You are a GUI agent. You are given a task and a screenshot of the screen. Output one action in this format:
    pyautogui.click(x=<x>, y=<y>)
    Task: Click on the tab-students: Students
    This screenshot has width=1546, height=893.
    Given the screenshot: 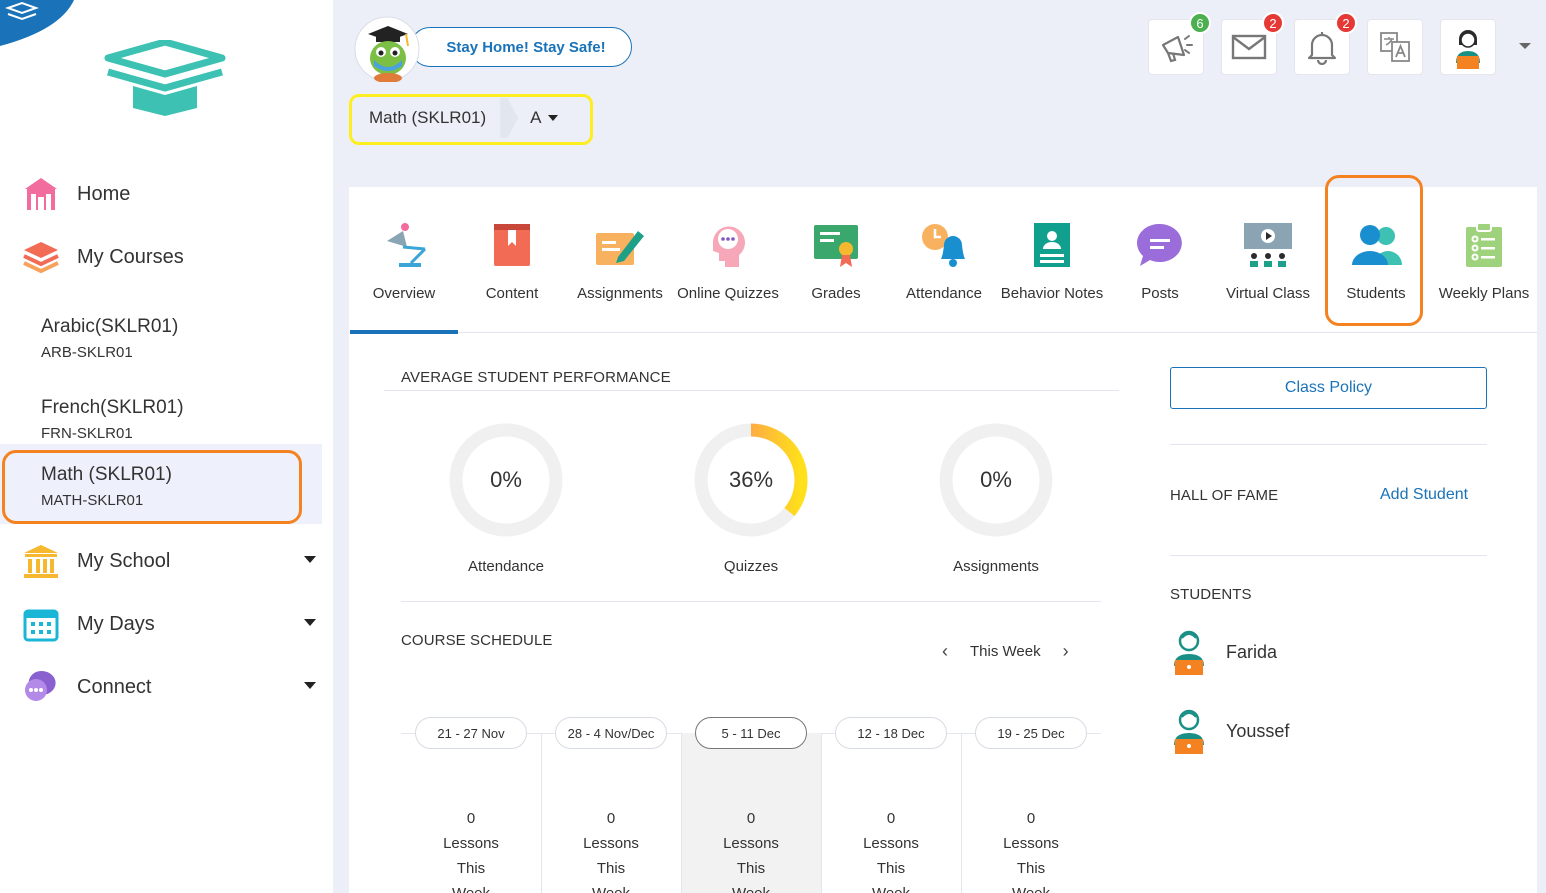 What is the action you would take?
    pyautogui.click(x=1376, y=260)
    